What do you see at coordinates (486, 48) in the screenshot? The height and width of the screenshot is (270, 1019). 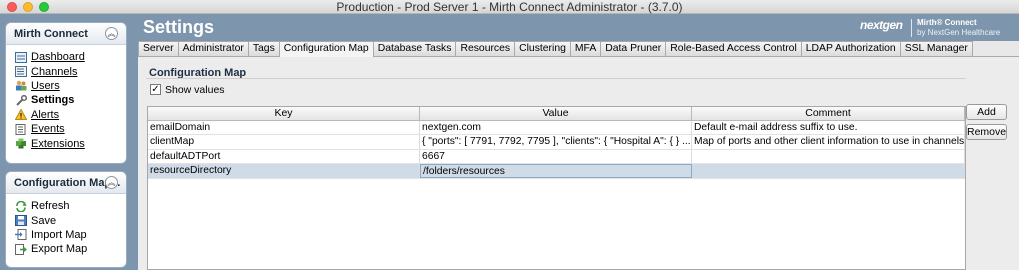 I see `tab-resources: Resources` at bounding box center [486, 48].